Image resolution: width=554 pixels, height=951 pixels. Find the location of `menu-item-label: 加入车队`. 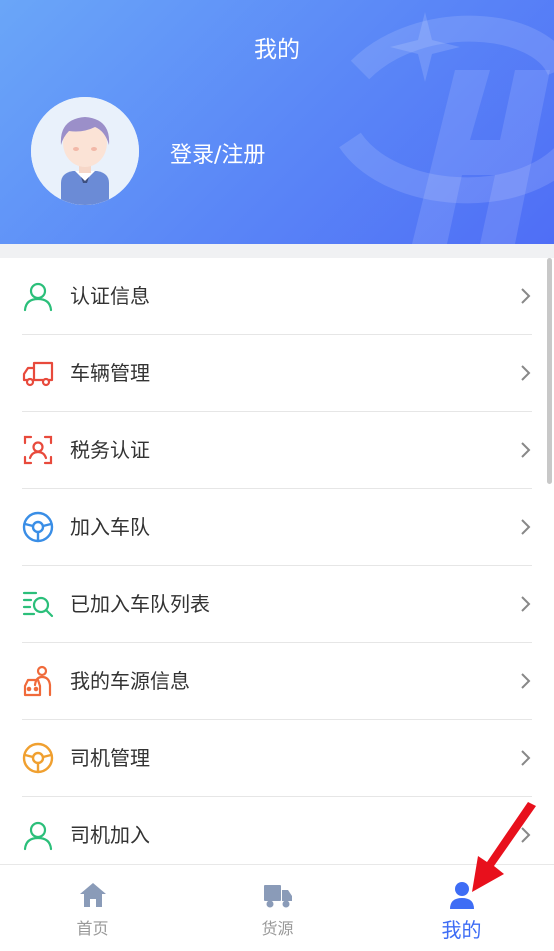

menu-item-label: 加入车队 is located at coordinates (110, 527).